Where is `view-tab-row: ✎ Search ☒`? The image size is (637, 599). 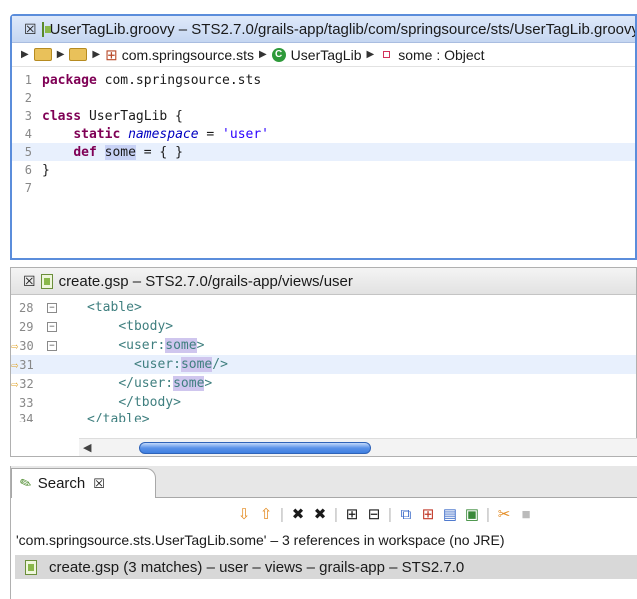 view-tab-row: ✎ Search ☒ is located at coordinates (324, 482).